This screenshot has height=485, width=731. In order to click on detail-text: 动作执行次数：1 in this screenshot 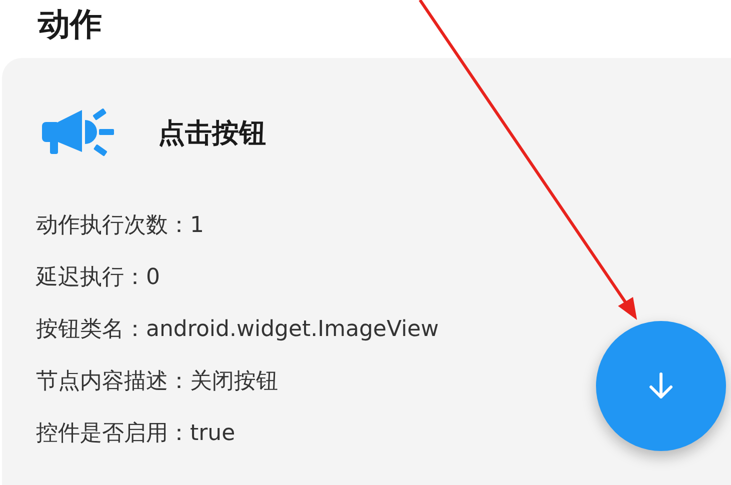, I will do `click(120, 226)`.